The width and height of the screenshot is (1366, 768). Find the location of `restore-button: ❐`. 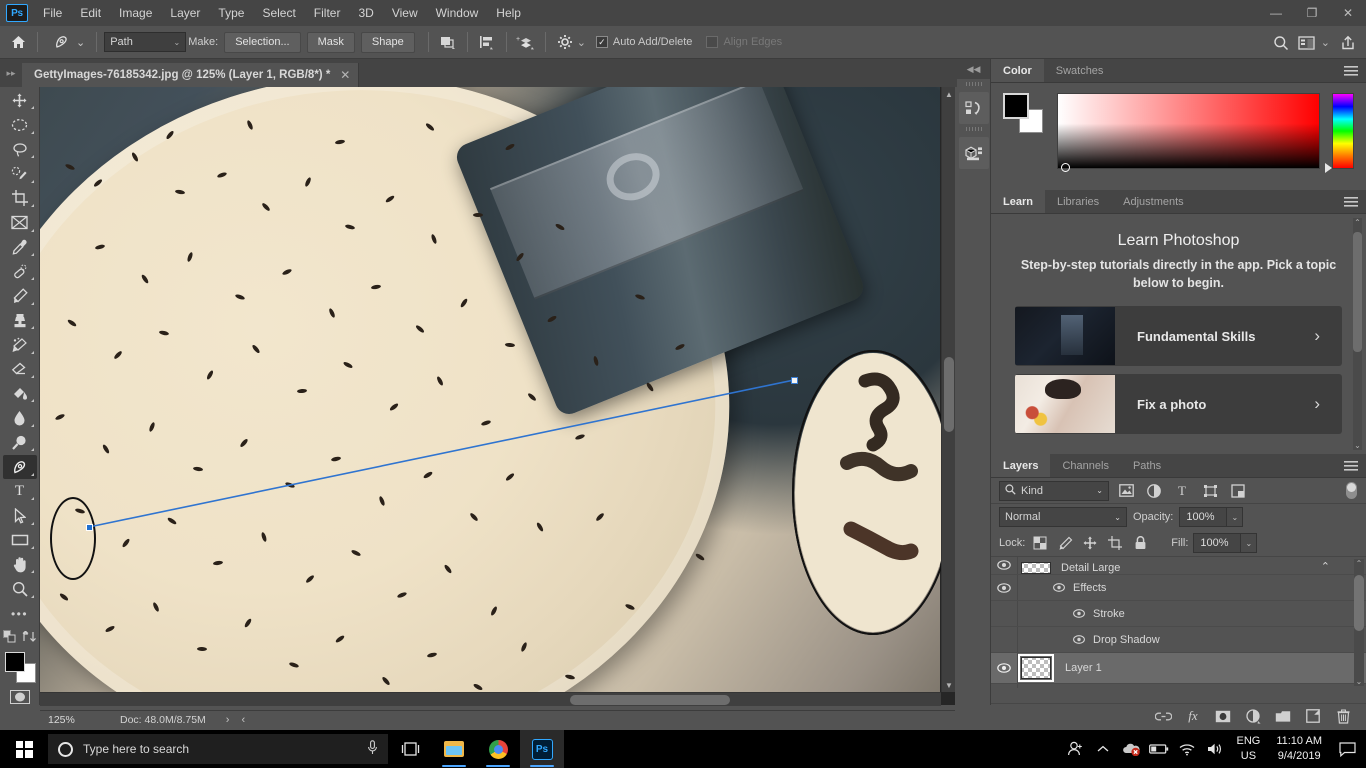

restore-button: ❐ is located at coordinates (1312, 13).